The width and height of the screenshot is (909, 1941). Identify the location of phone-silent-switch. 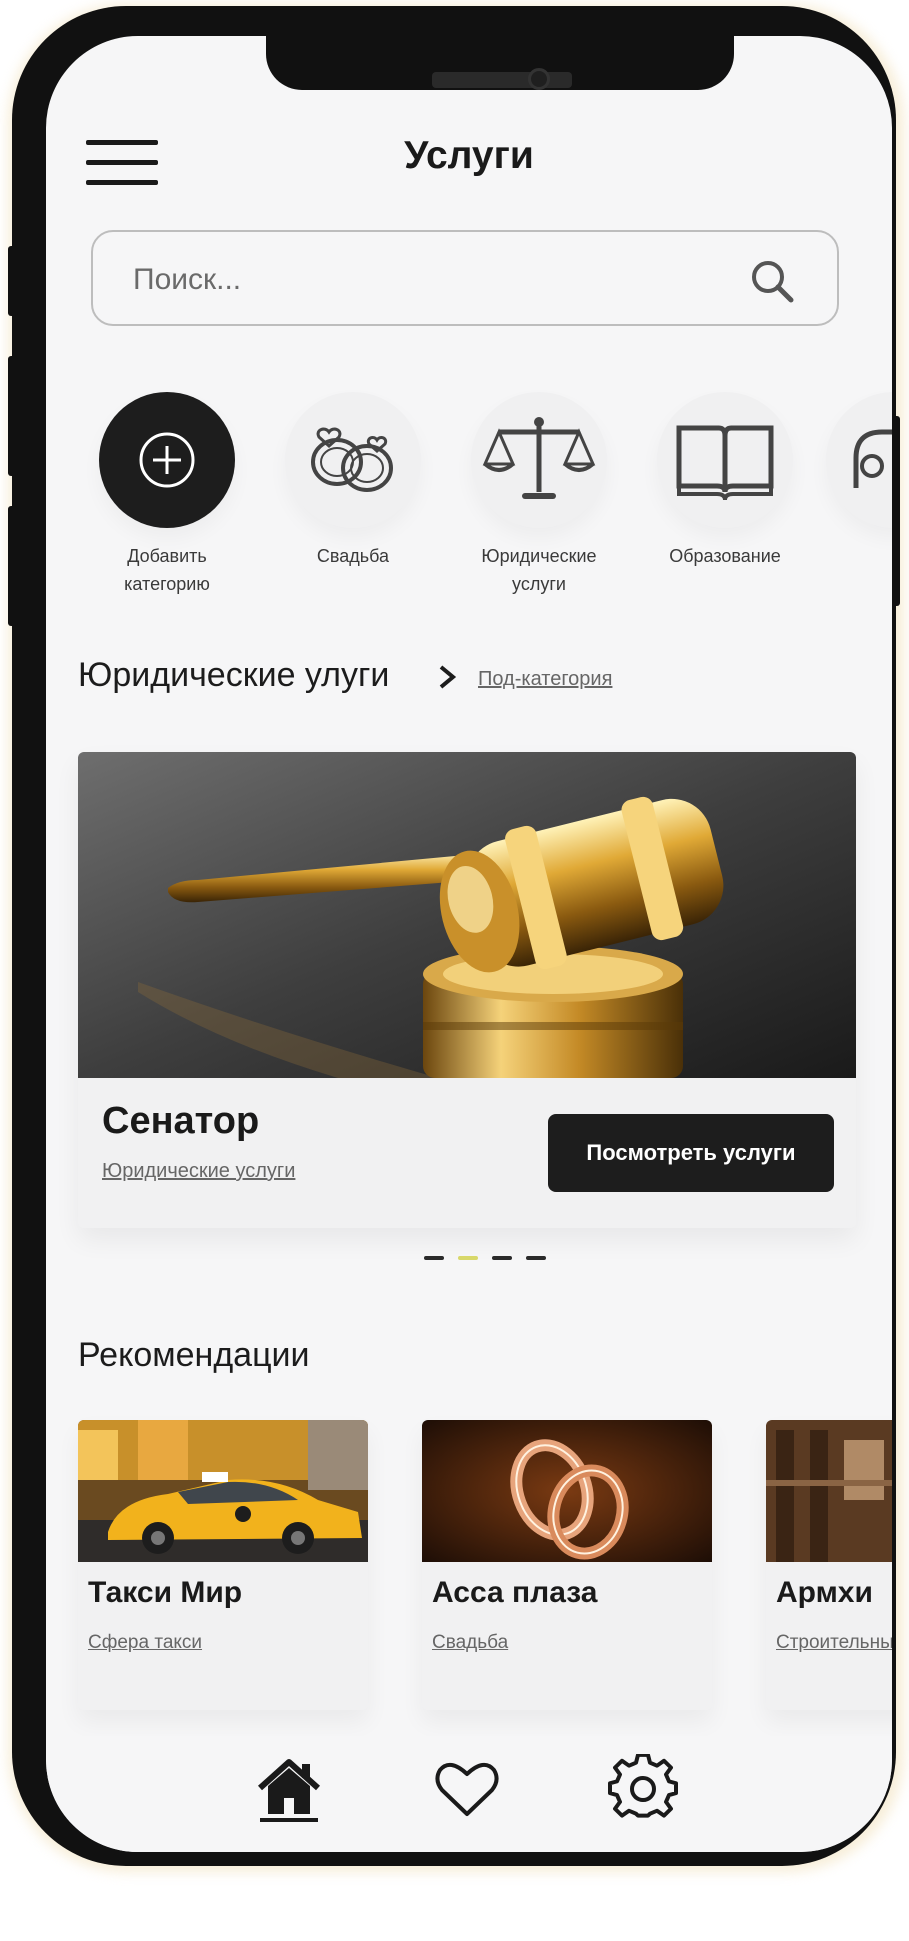
(13, 281).